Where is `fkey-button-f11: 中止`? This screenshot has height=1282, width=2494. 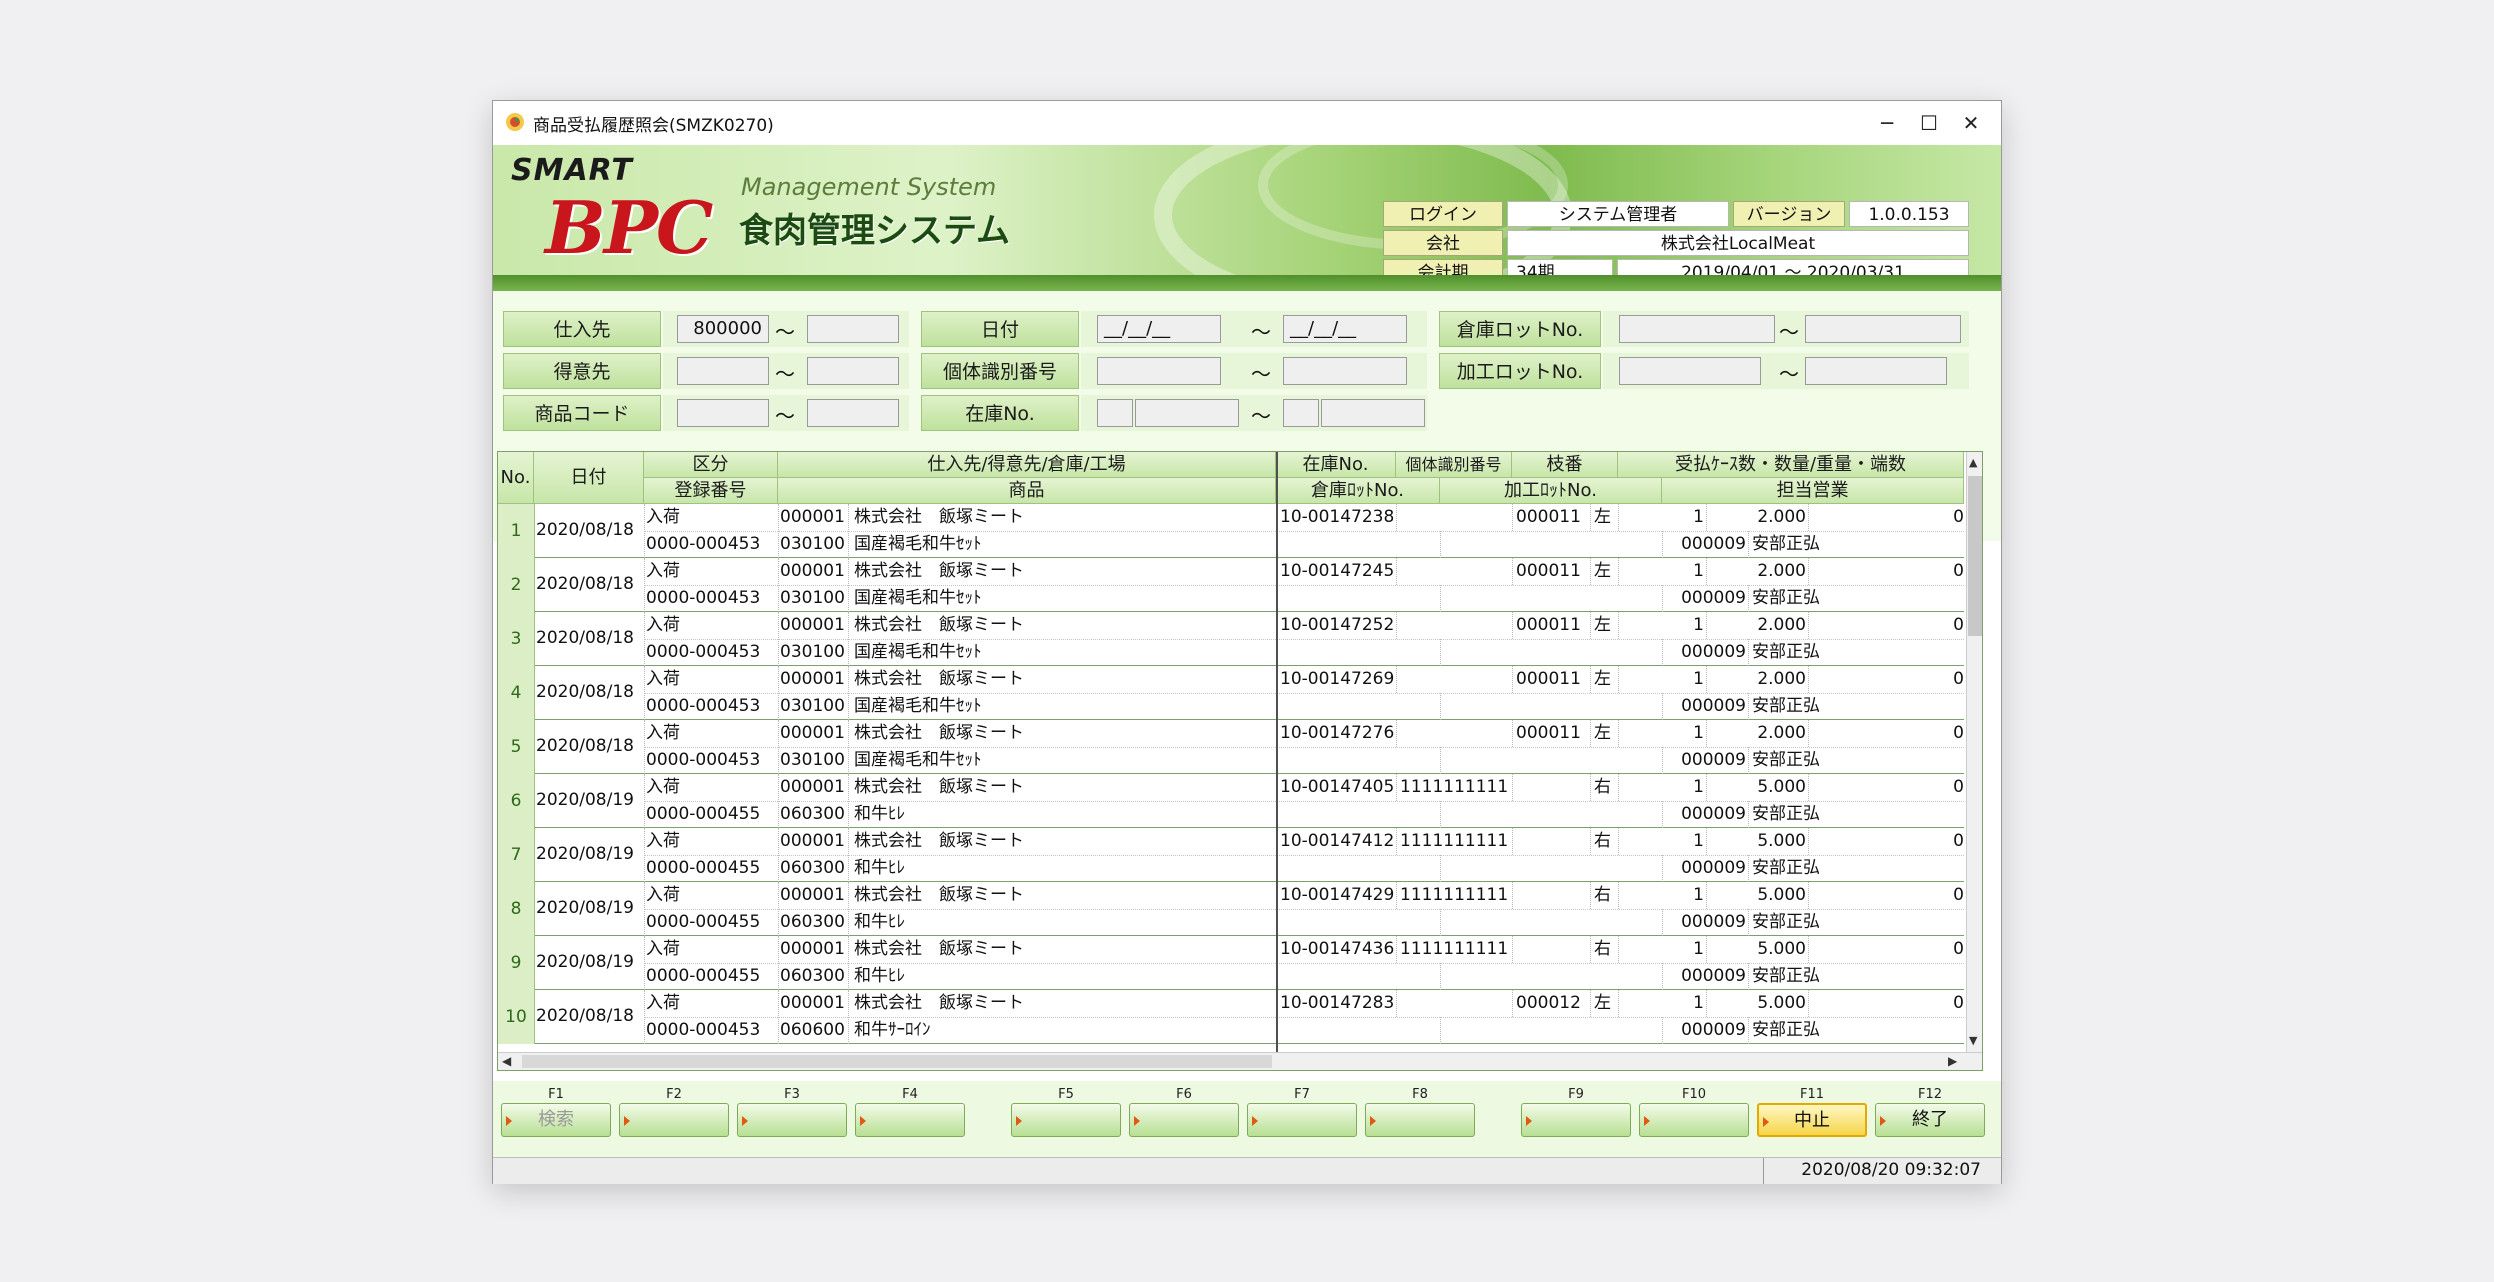
fkey-button-f11: 中止 is located at coordinates (1812, 1120).